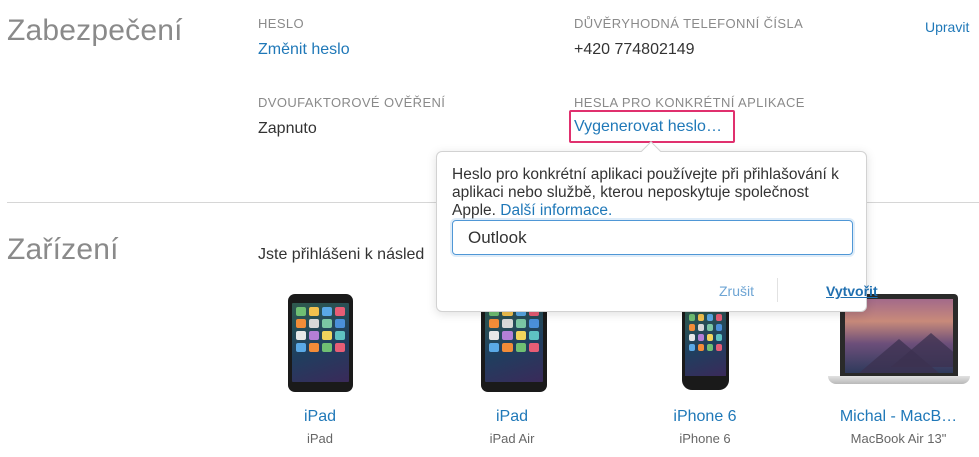 The image size is (979, 457). I want to click on device-name: iPhone 6, so click(705, 417).